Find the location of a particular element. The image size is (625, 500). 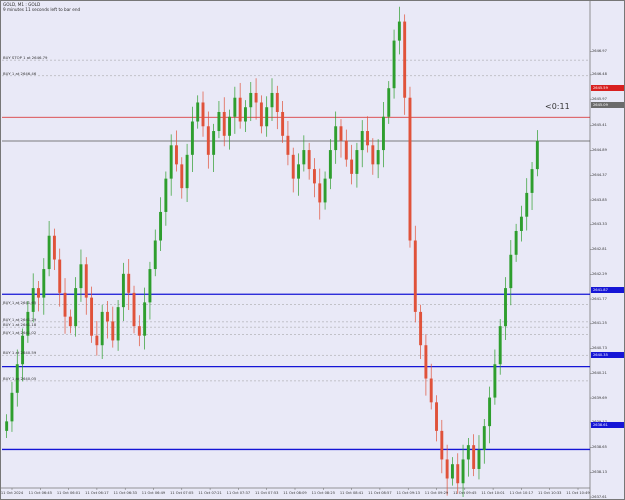

time-tick-label: 11 Oct 10:33 is located at coordinates (549, 493).